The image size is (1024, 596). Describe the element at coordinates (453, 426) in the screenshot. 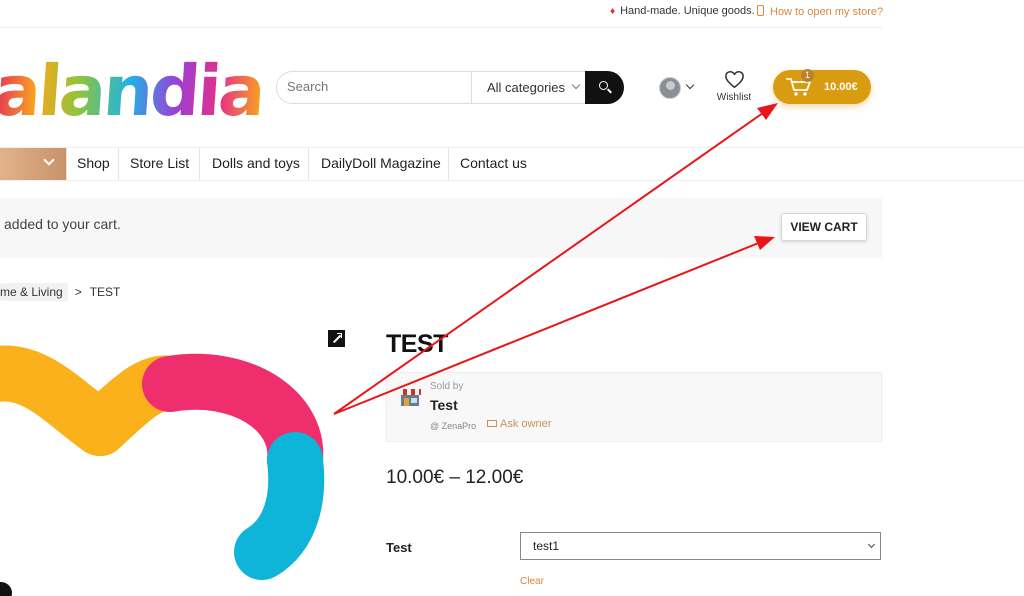

I see `seller-brand: @ ZenaPro` at that location.